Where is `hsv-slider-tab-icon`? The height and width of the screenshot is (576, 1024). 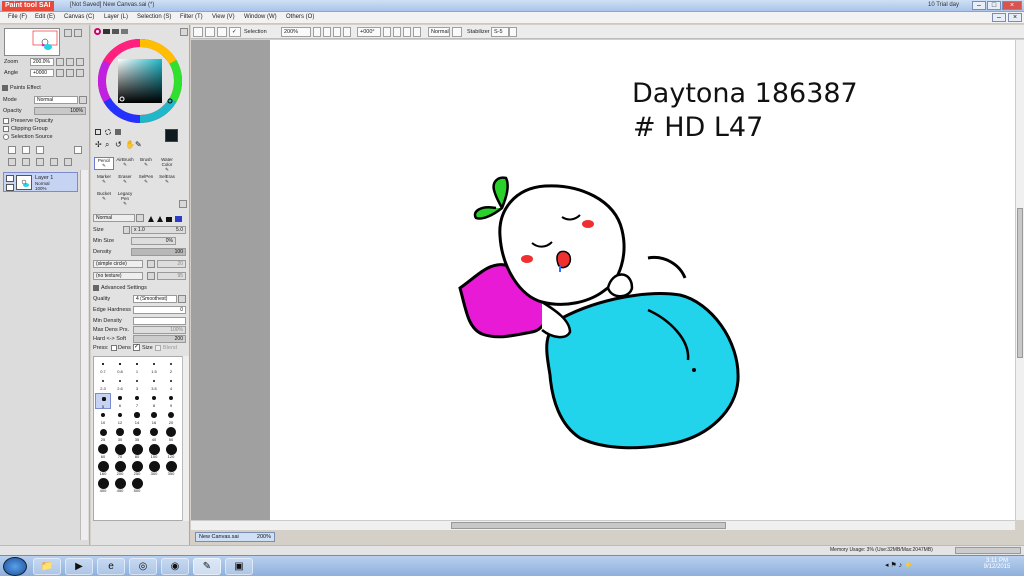 hsv-slider-tab-icon is located at coordinates (115, 31).